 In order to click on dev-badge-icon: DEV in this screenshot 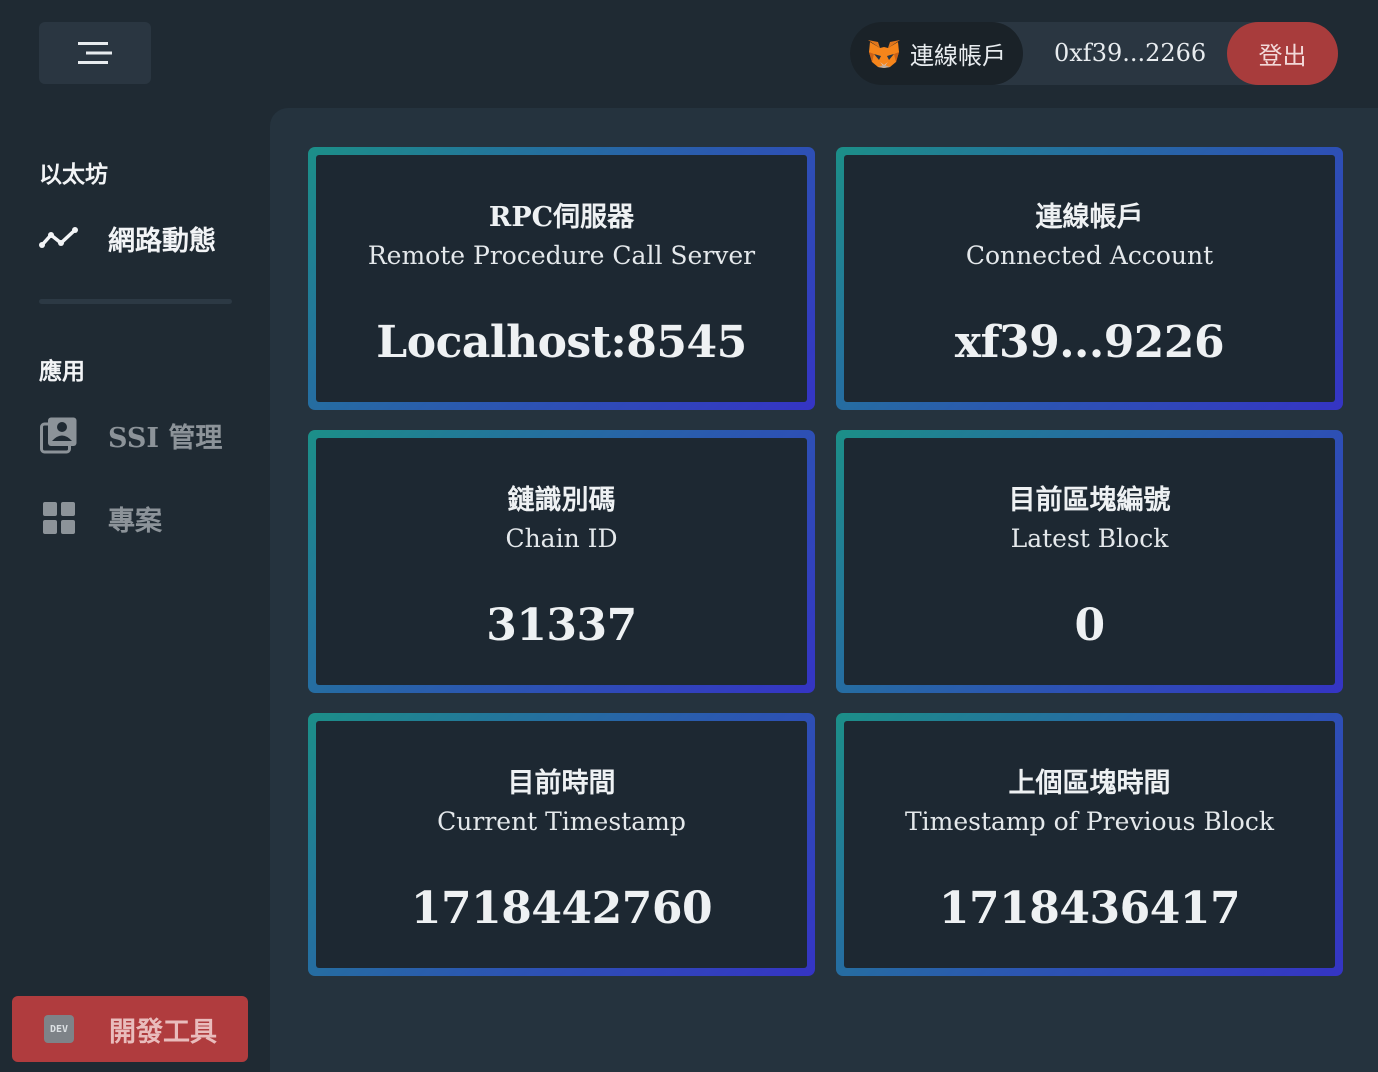, I will do `click(59, 1029)`.